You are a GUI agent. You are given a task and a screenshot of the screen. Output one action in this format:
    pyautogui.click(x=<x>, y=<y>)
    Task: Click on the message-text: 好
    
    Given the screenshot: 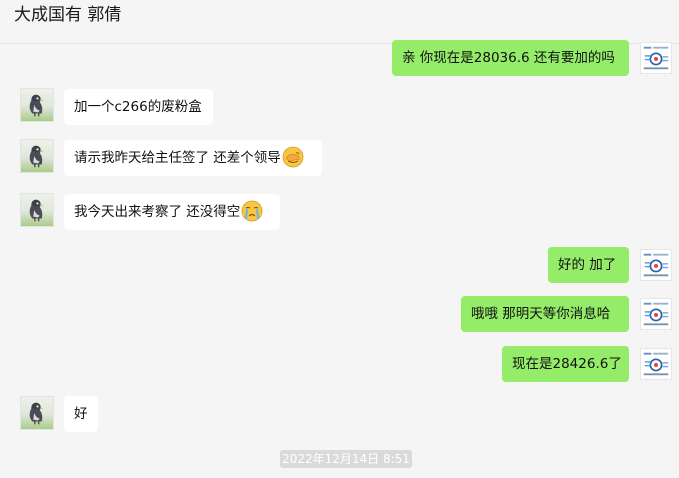 What is the action you would take?
    pyautogui.click(x=81, y=414)
    